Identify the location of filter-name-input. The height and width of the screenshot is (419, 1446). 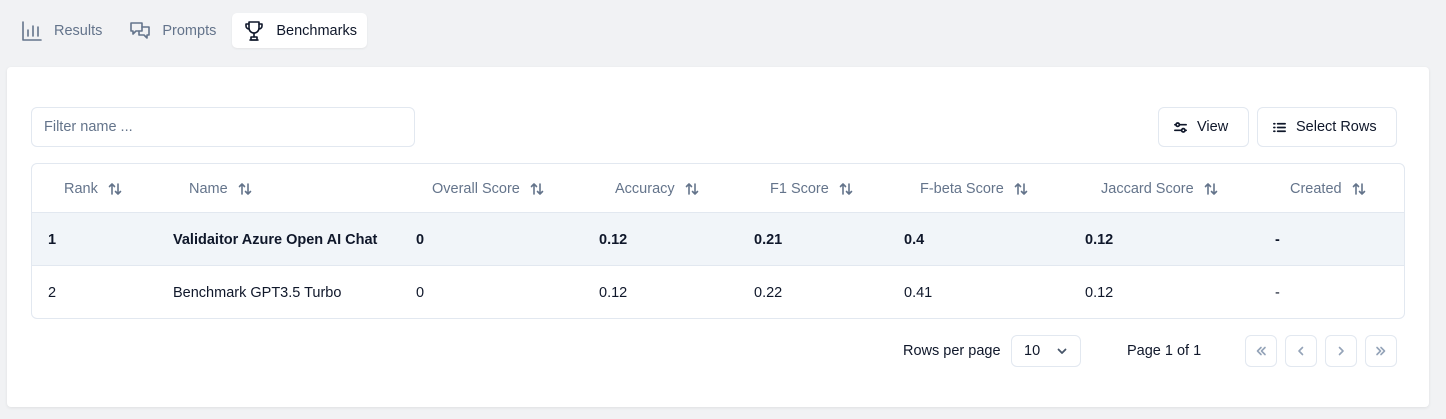
(223, 127).